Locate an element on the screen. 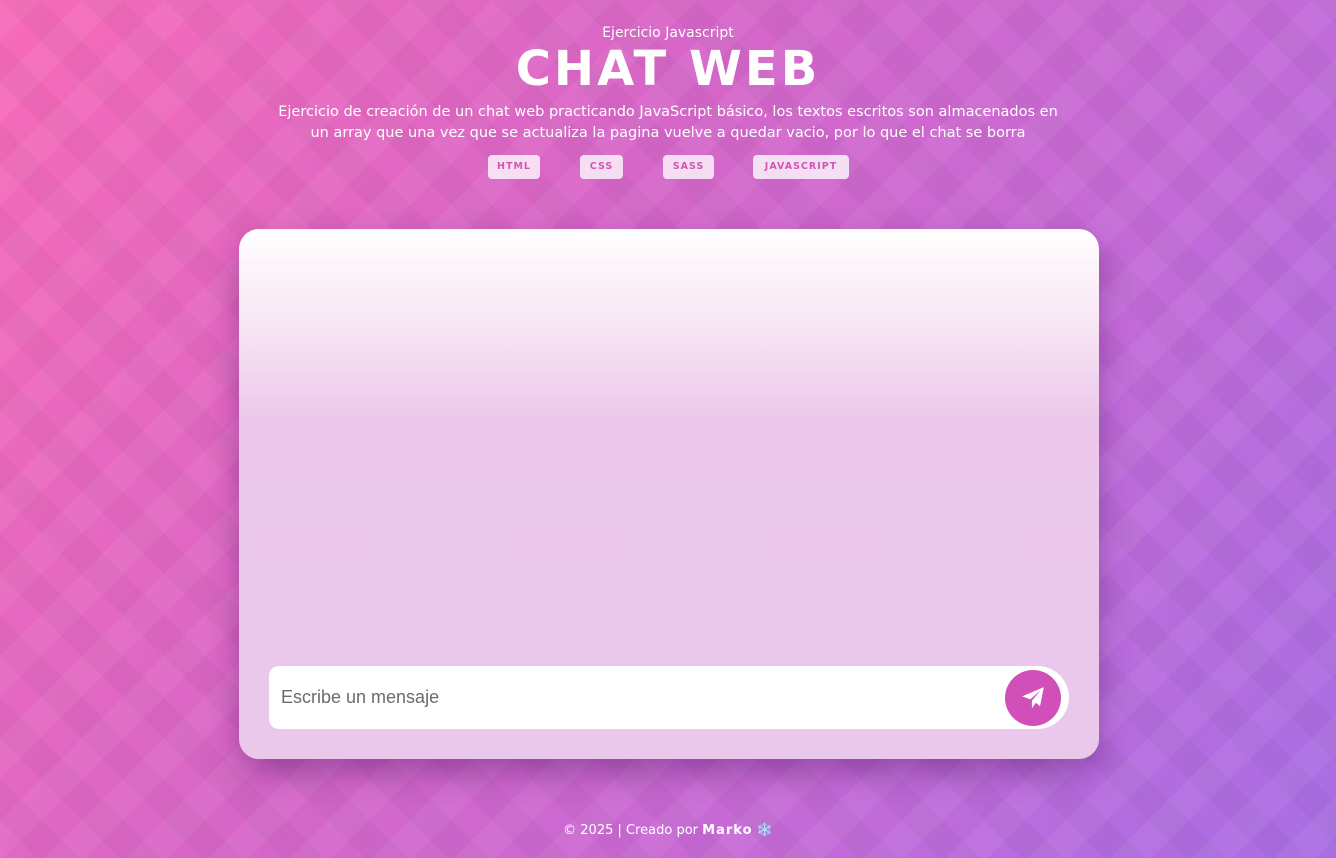  footer-author: Marko is located at coordinates (727, 830).